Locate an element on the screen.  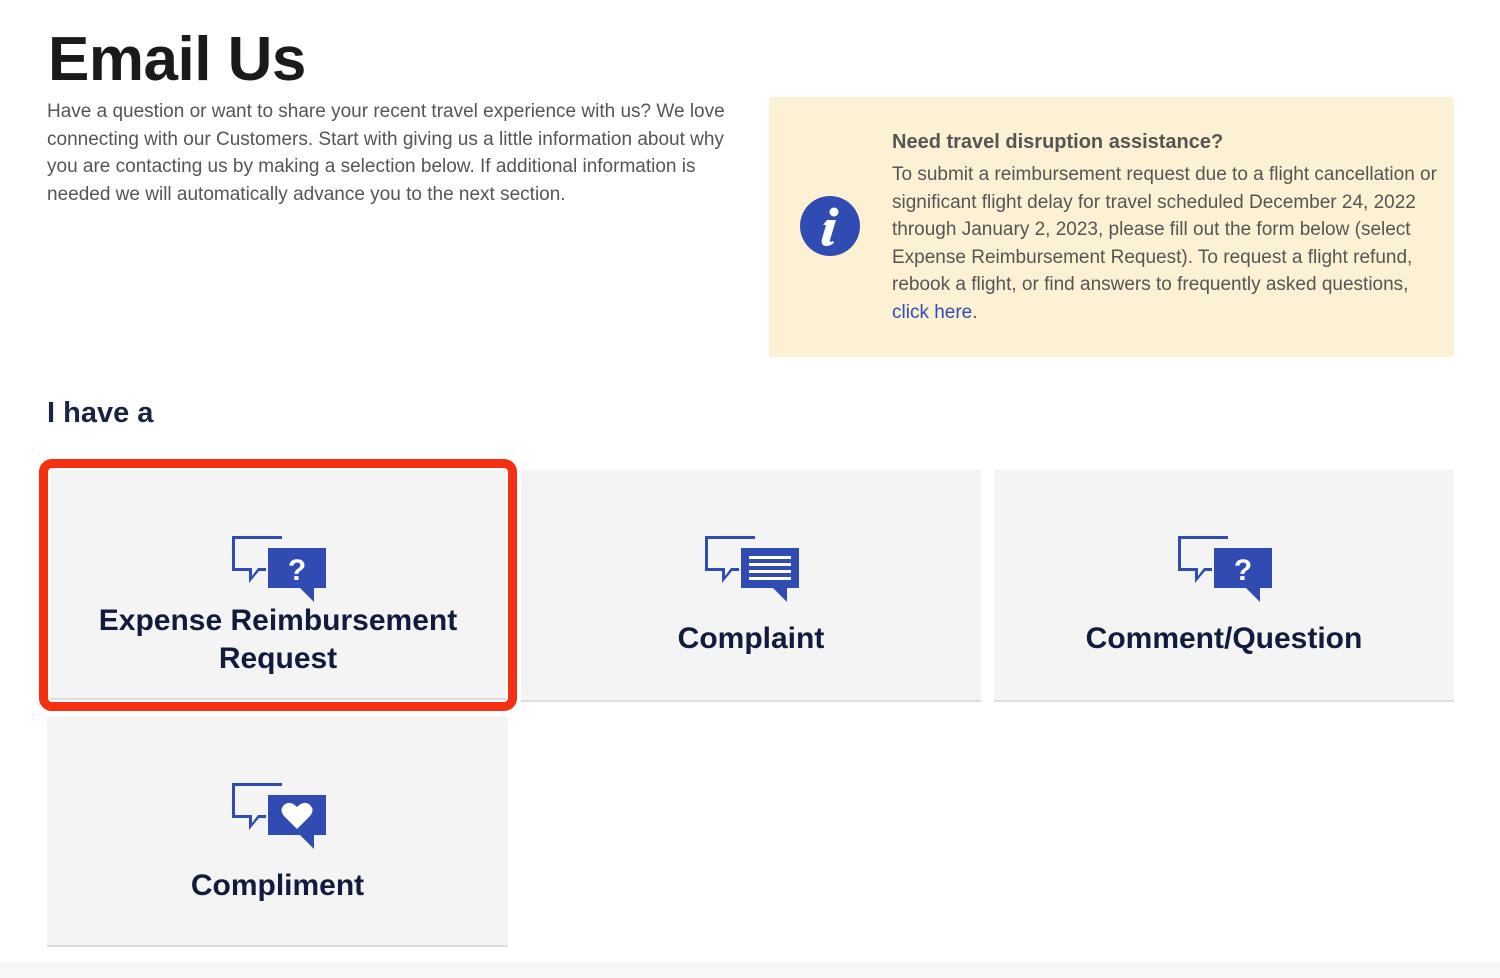
option-compliment: Compliment is located at coordinates (277, 832).